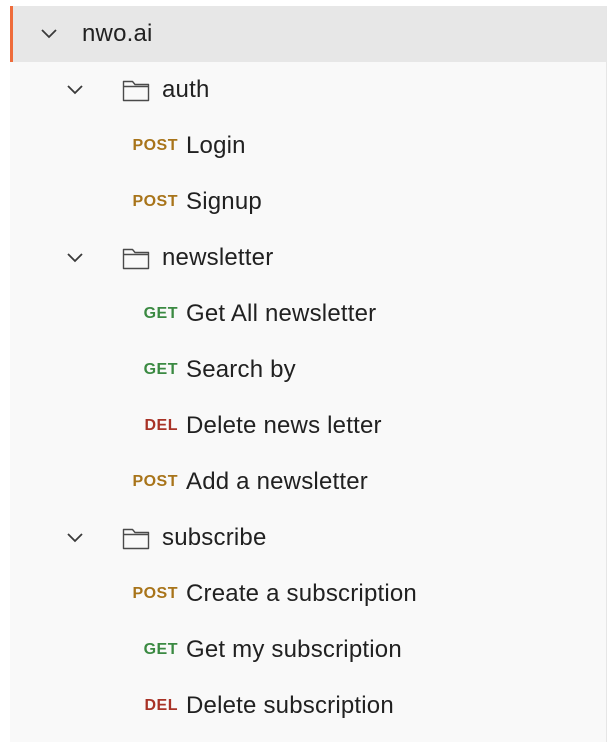  I want to click on request-name: Delete news letter, so click(284, 425).